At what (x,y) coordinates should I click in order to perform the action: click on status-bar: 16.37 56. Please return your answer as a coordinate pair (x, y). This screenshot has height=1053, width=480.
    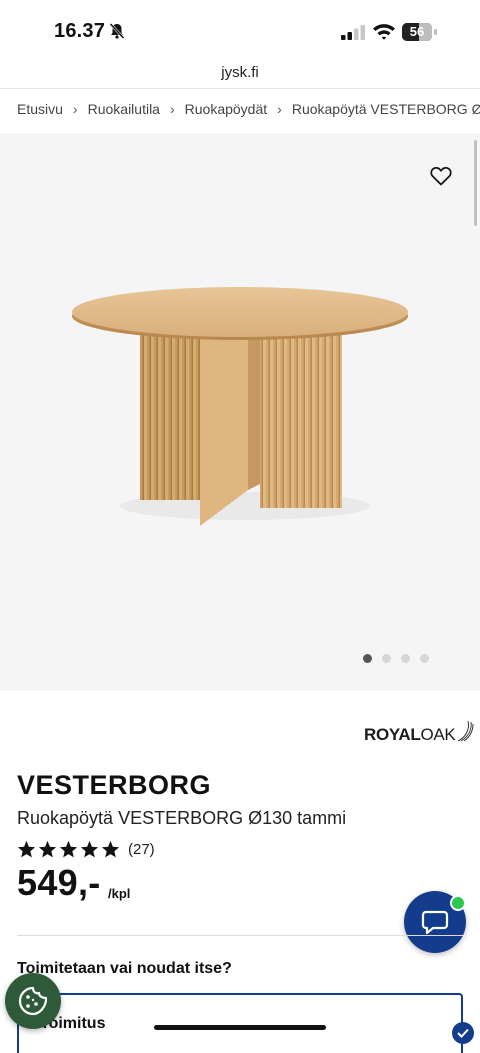
    Looking at the image, I should click on (240, 30).